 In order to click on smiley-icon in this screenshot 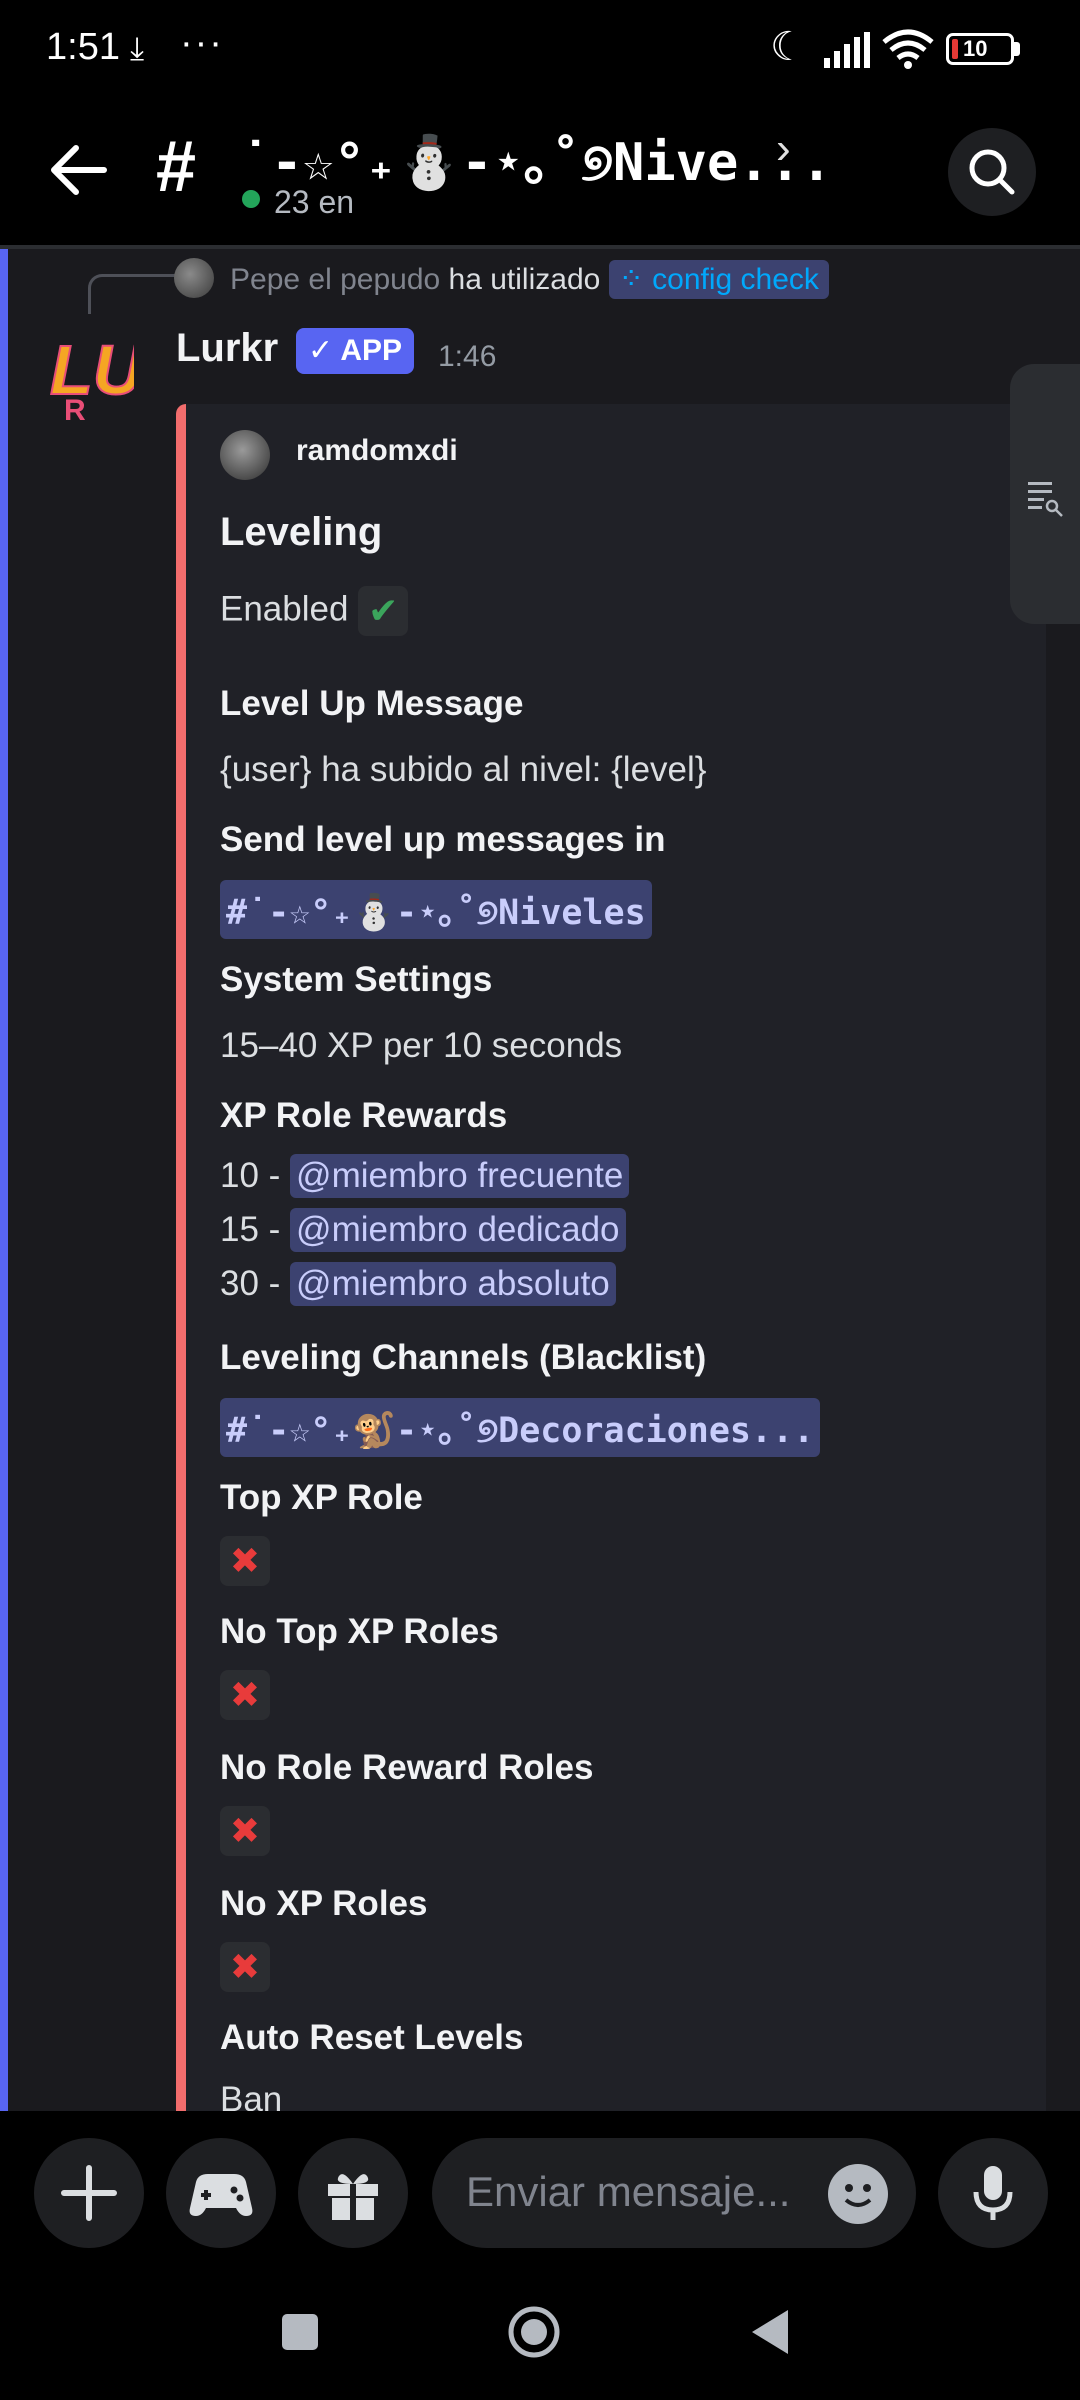, I will do `click(858, 2195)`.